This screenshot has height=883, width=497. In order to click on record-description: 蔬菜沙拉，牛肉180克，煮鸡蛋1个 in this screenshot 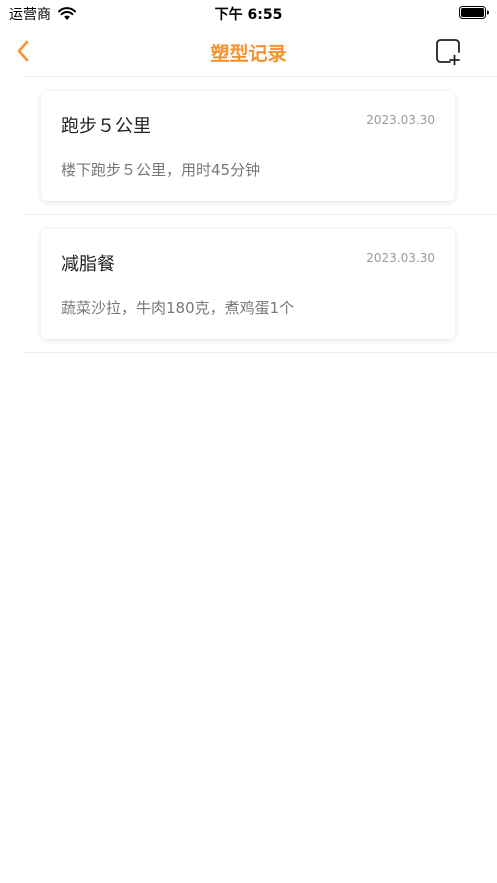, I will do `click(178, 308)`.